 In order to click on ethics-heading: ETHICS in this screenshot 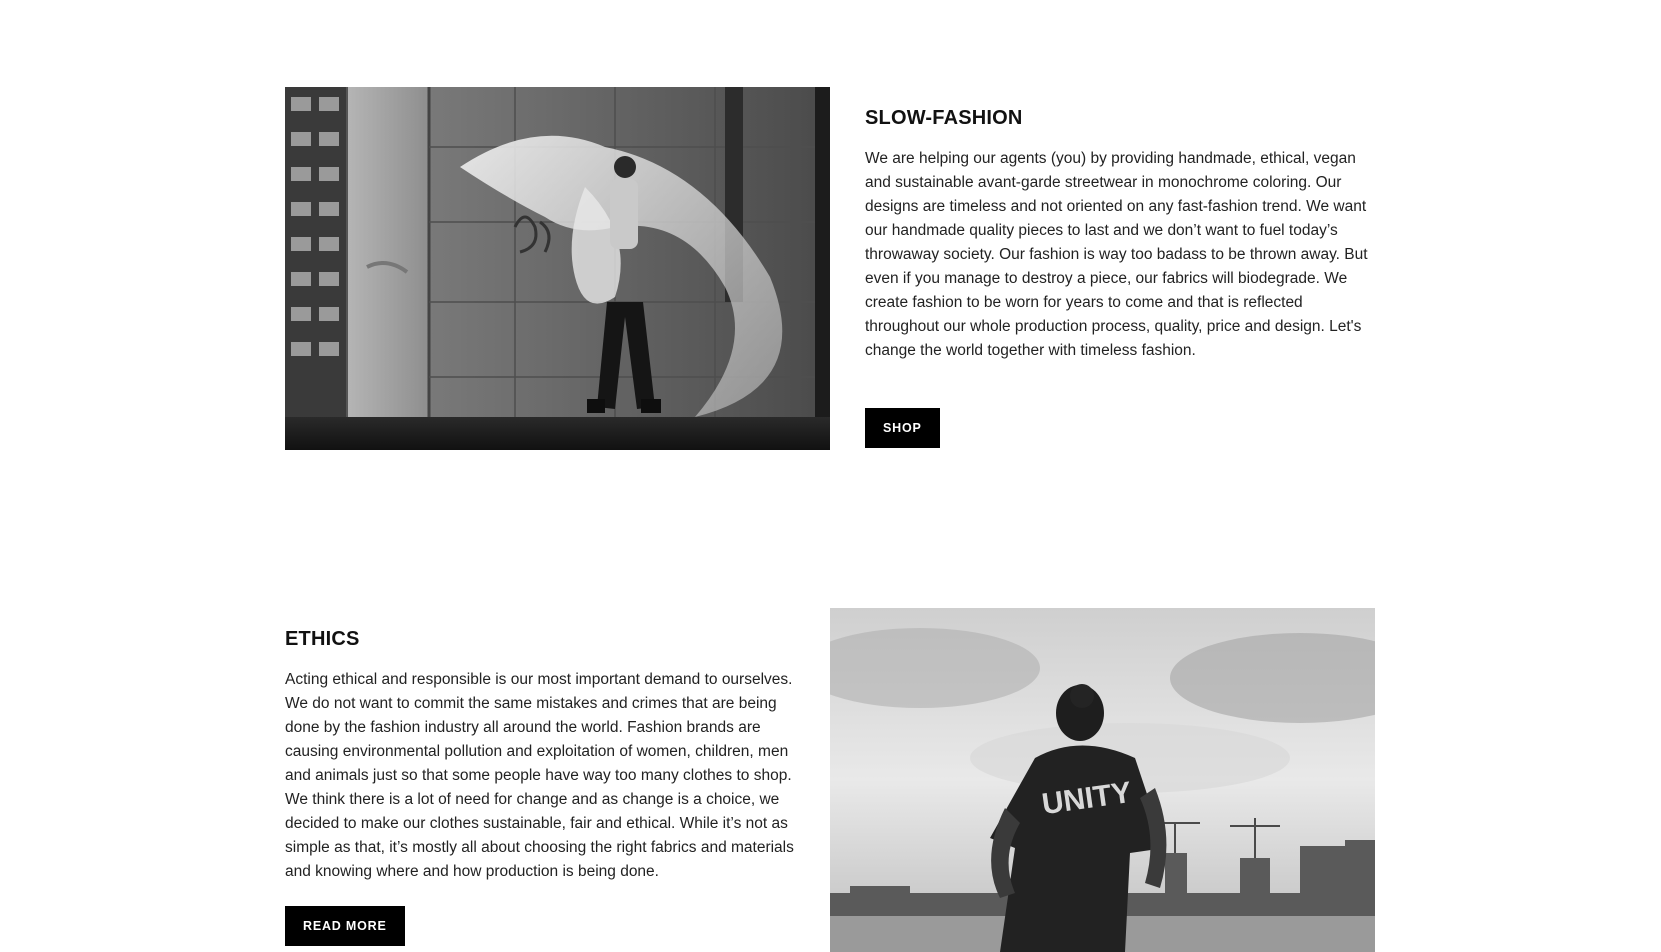, I will do `click(322, 639)`.